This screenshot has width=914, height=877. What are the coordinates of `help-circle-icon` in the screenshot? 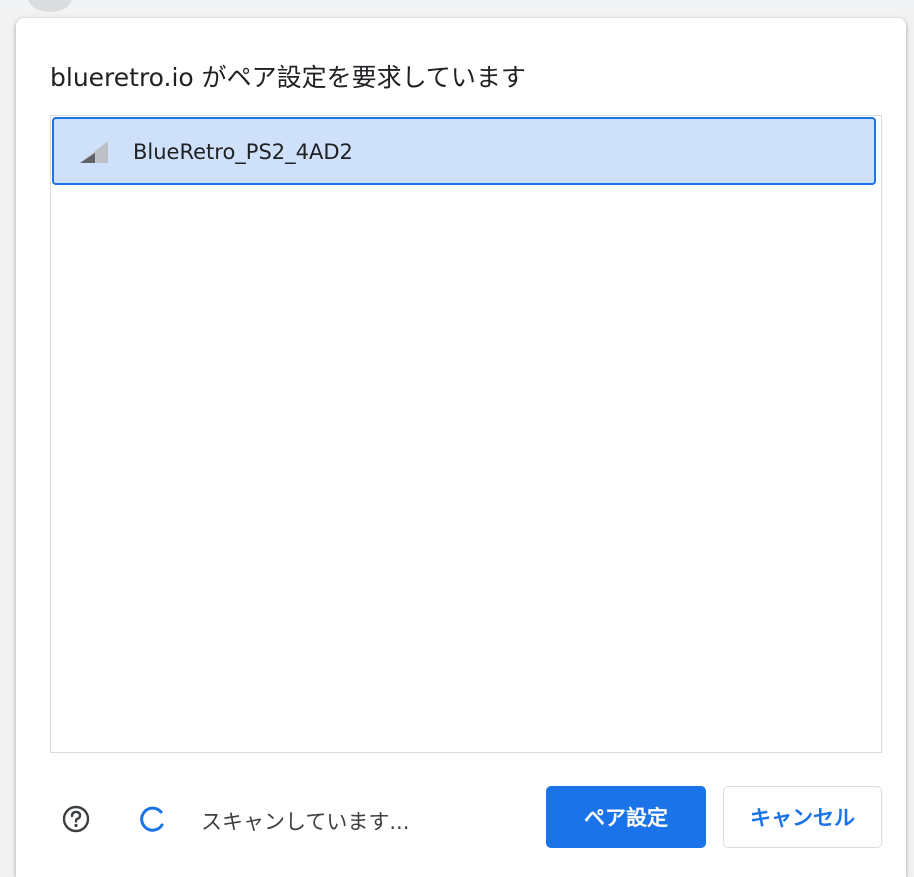 It's located at (76, 819).